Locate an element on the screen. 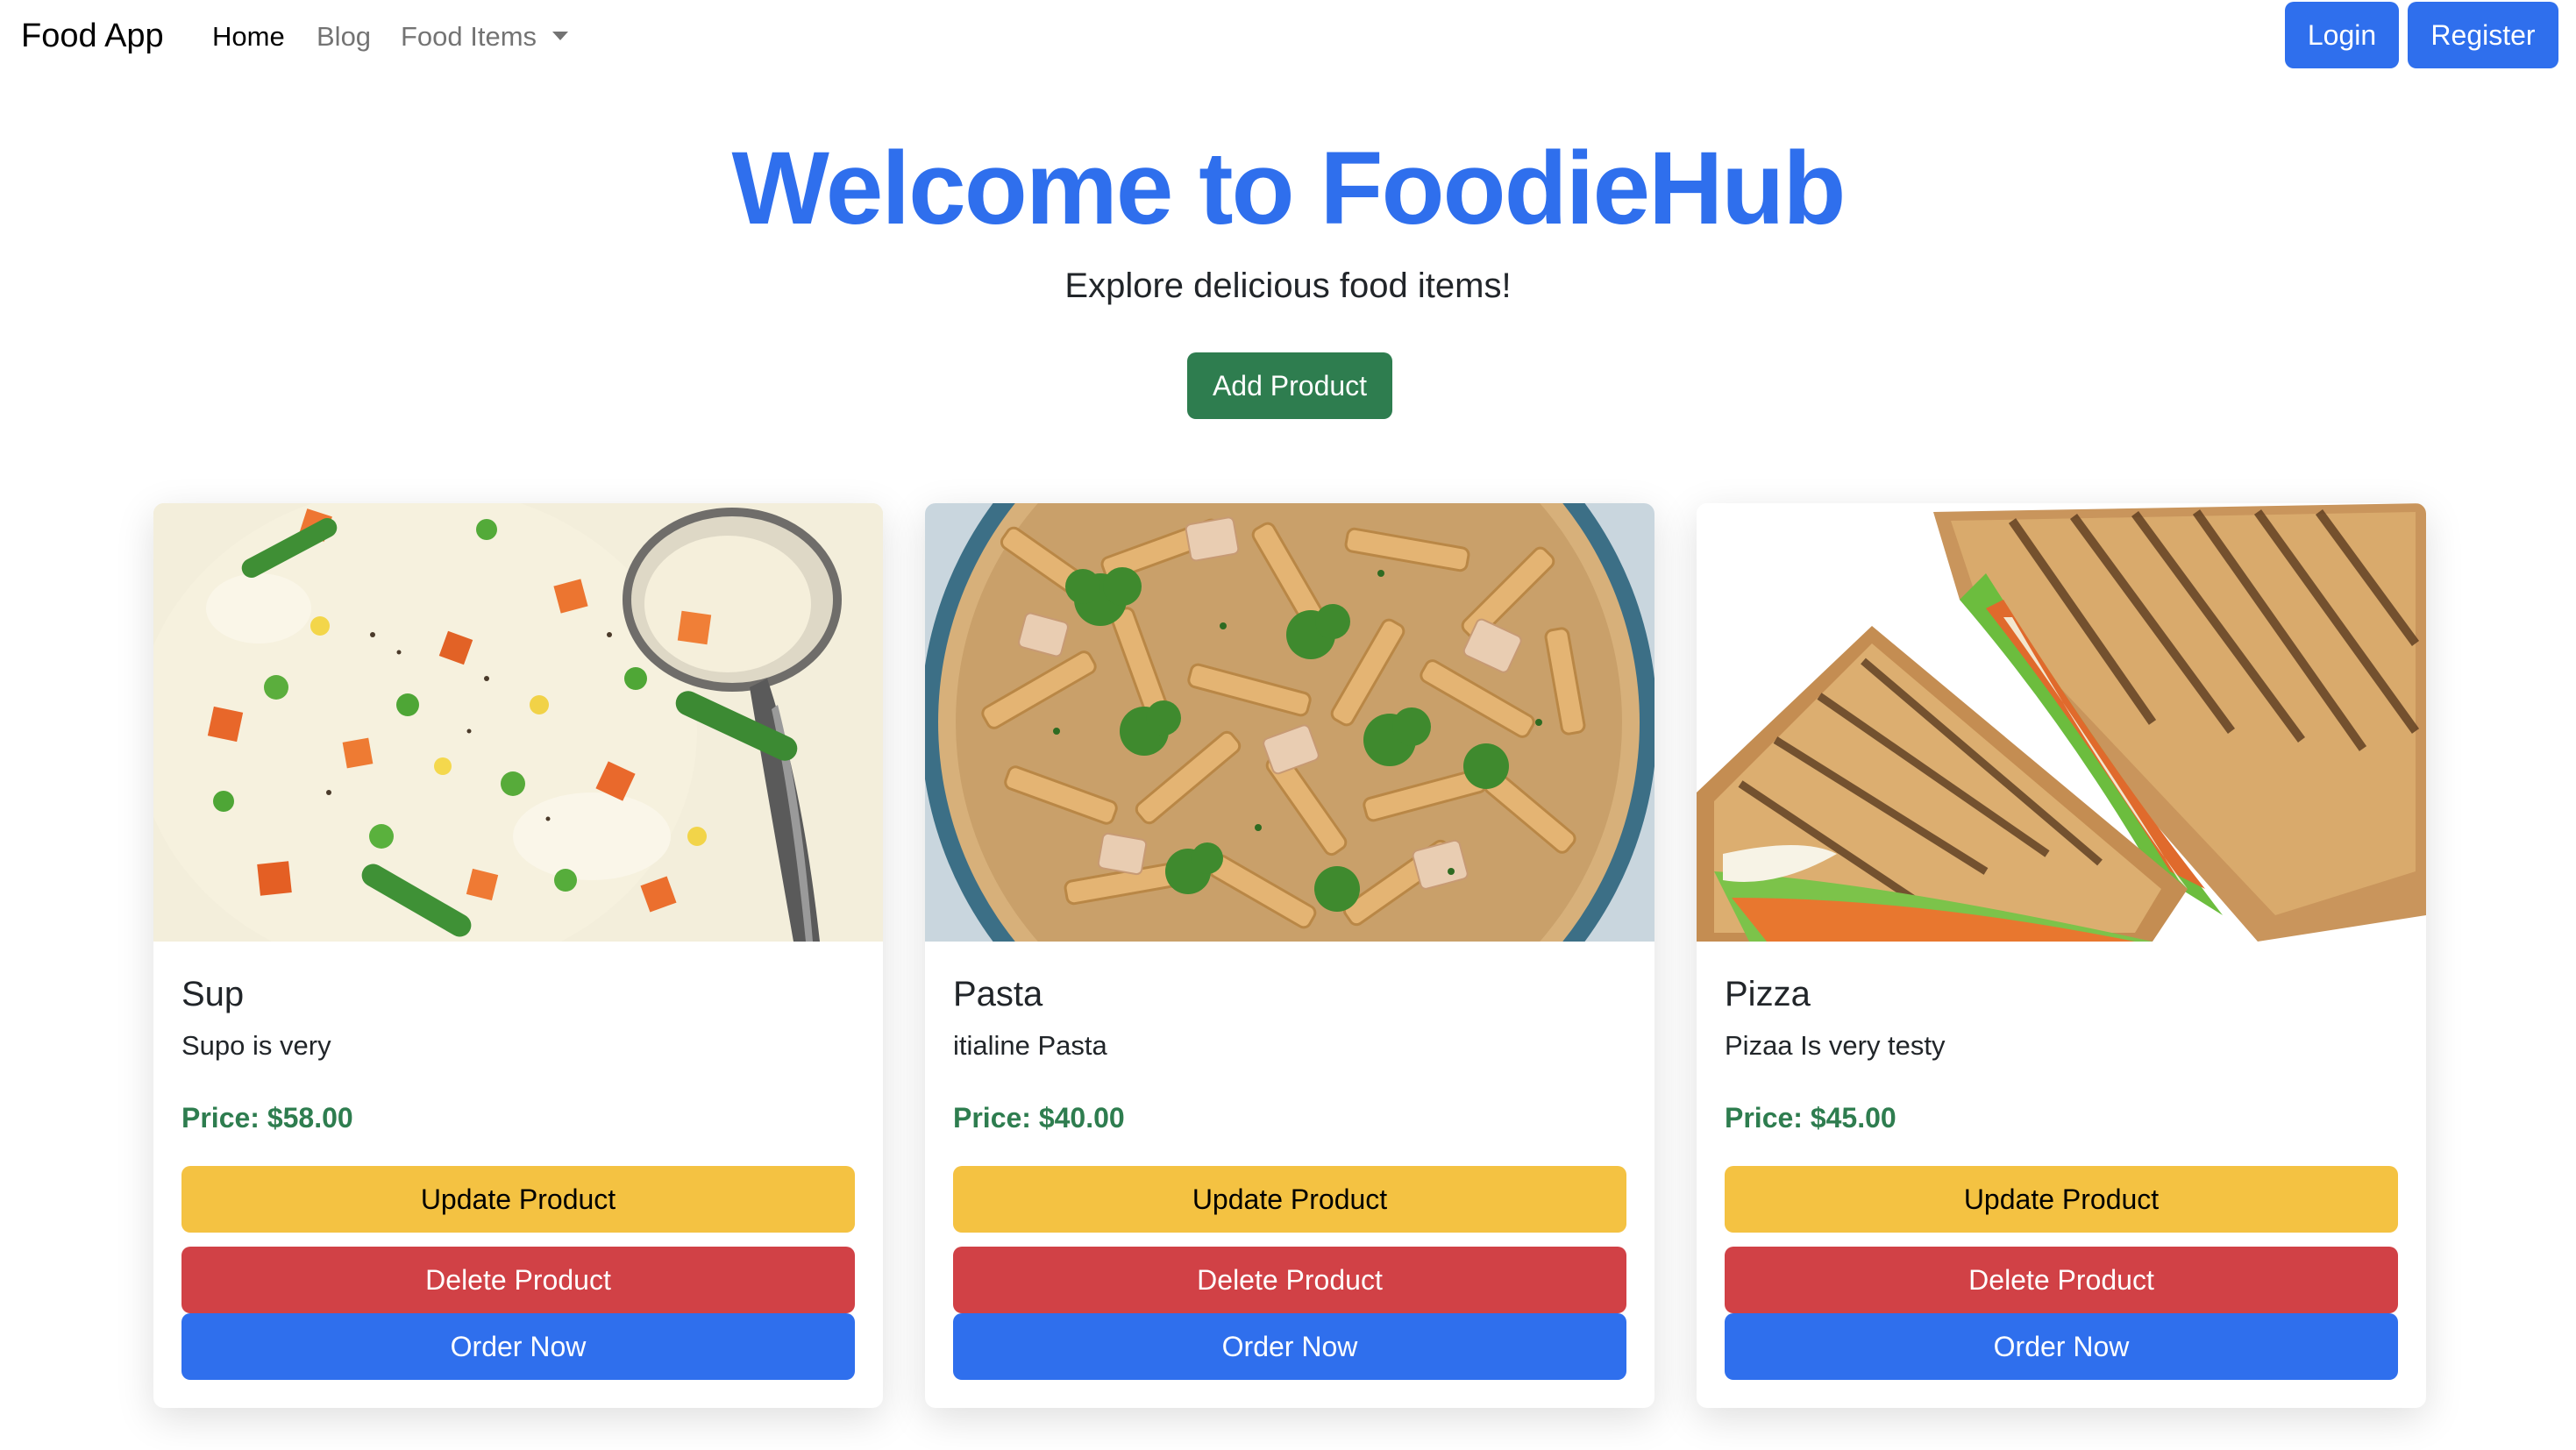 This screenshot has width=2576, height=1450. page-title: Welcome to FoodieHub is located at coordinates (1289, 188).